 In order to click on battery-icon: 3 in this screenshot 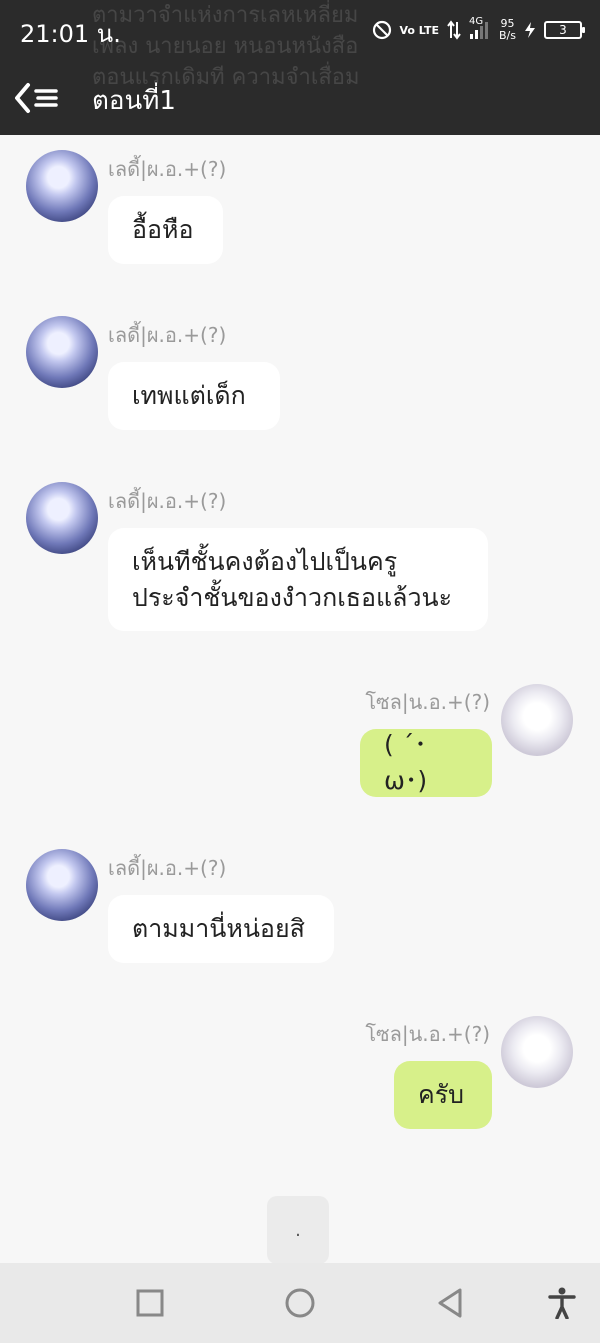, I will do `click(564, 30)`.